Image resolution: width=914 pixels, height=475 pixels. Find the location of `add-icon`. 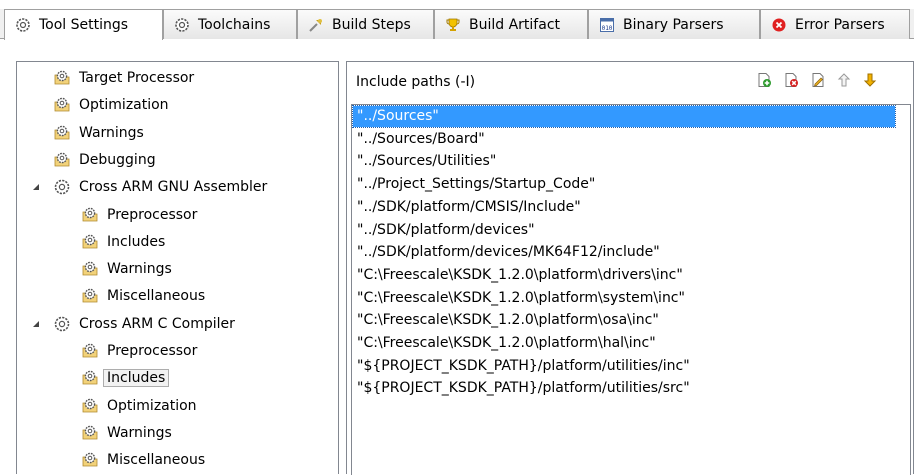

add-icon is located at coordinates (764, 80).